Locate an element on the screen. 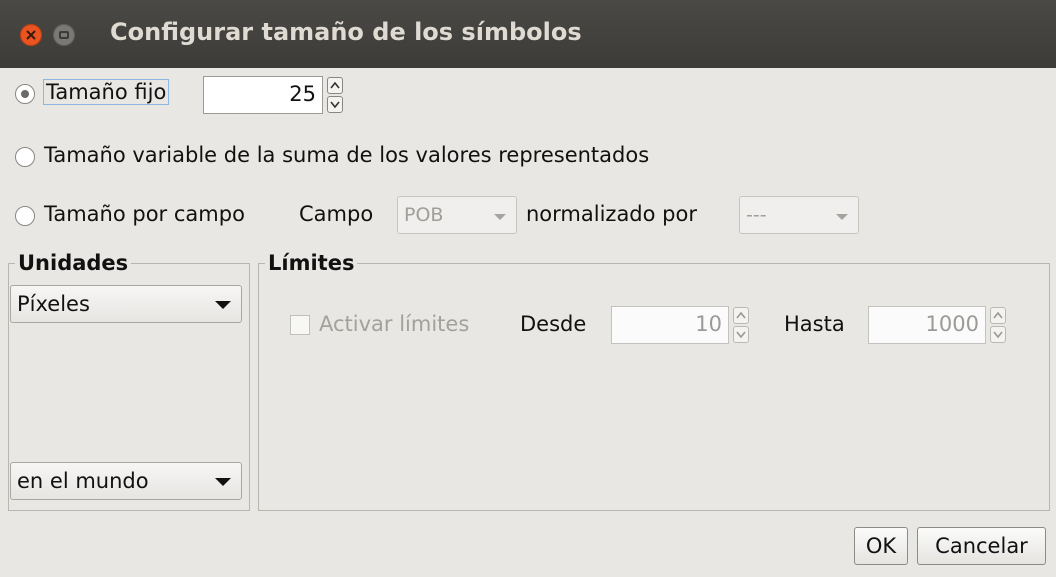 Image resolution: width=1056 pixels, height=577 pixels. minimize-icon is located at coordinates (64, 35).